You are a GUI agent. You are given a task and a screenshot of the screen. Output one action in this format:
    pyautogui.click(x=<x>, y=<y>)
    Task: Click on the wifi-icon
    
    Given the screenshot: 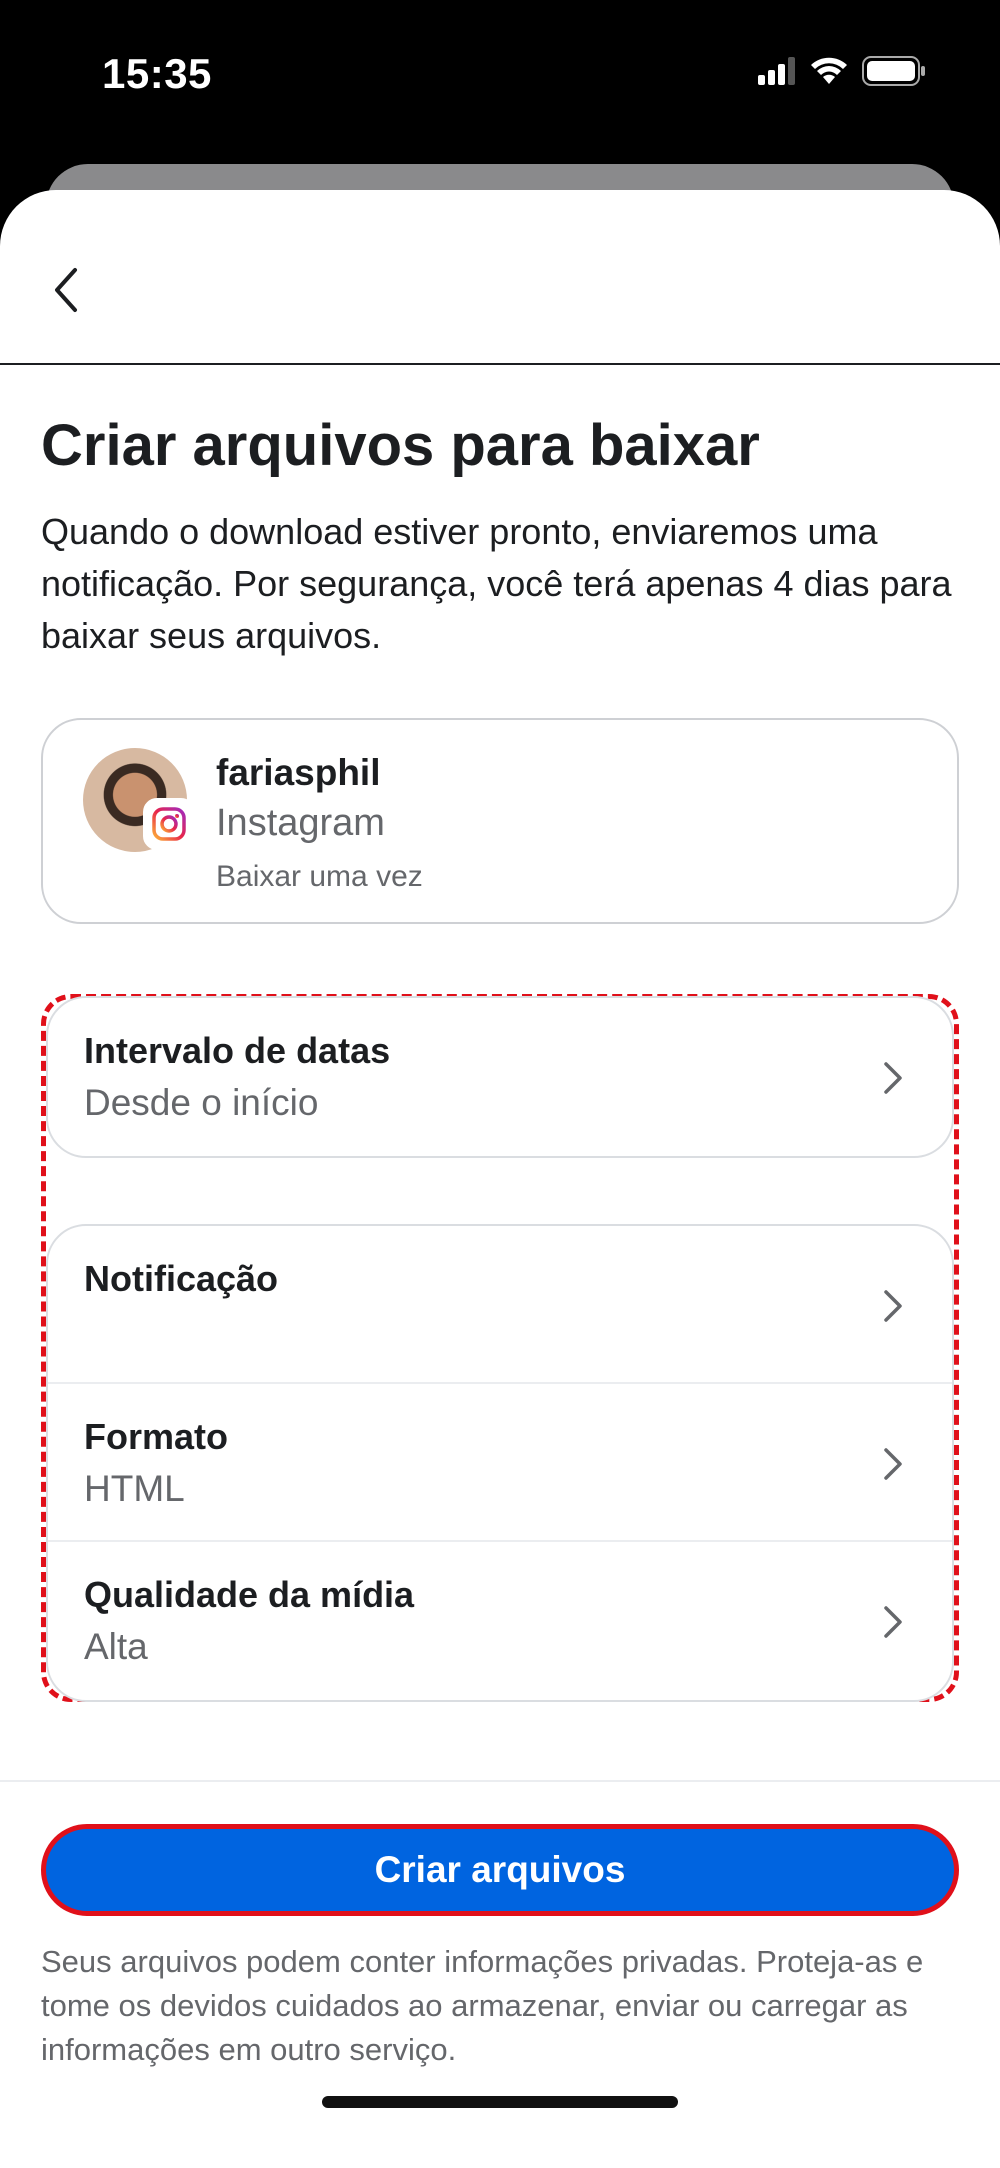 What is the action you would take?
    pyautogui.click(x=829, y=73)
    